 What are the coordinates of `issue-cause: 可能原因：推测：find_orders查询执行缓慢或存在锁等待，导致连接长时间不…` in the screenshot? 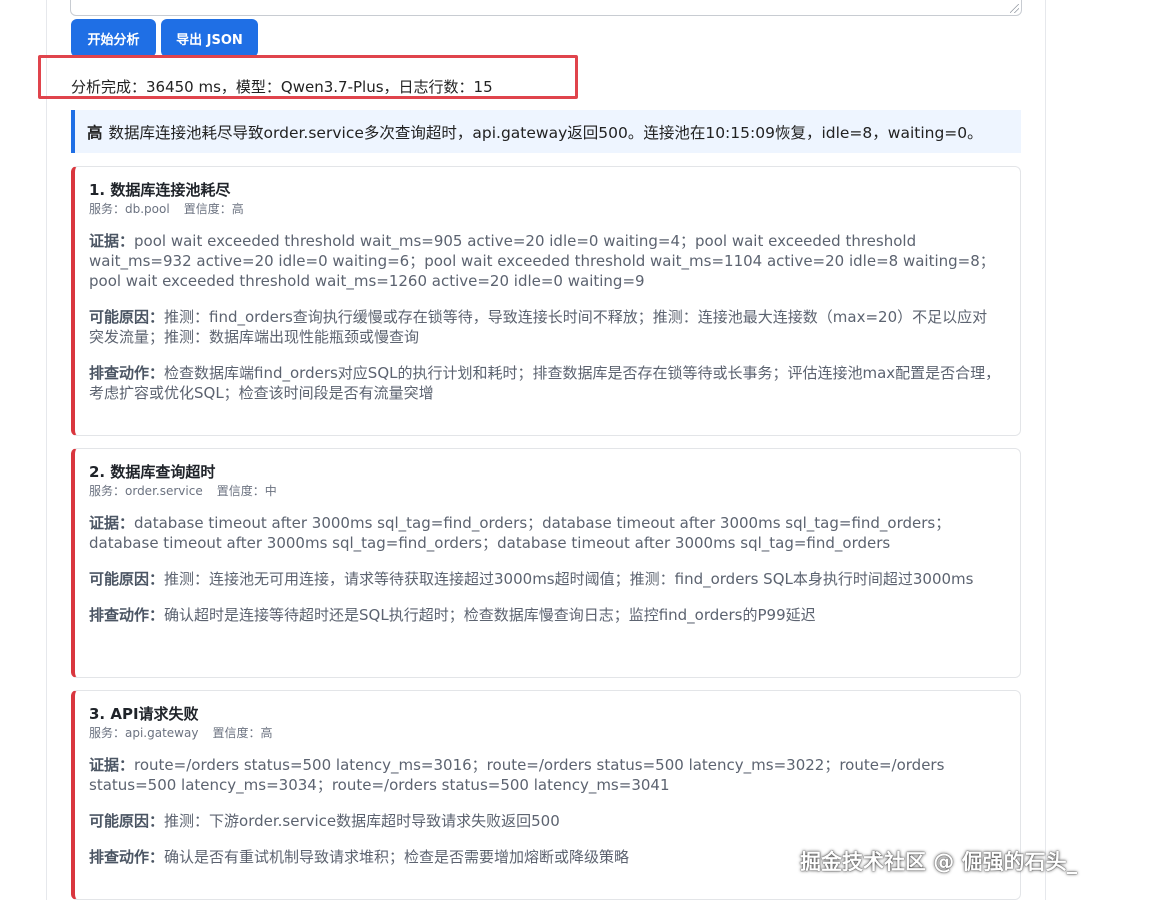 It's located at (547, 327).